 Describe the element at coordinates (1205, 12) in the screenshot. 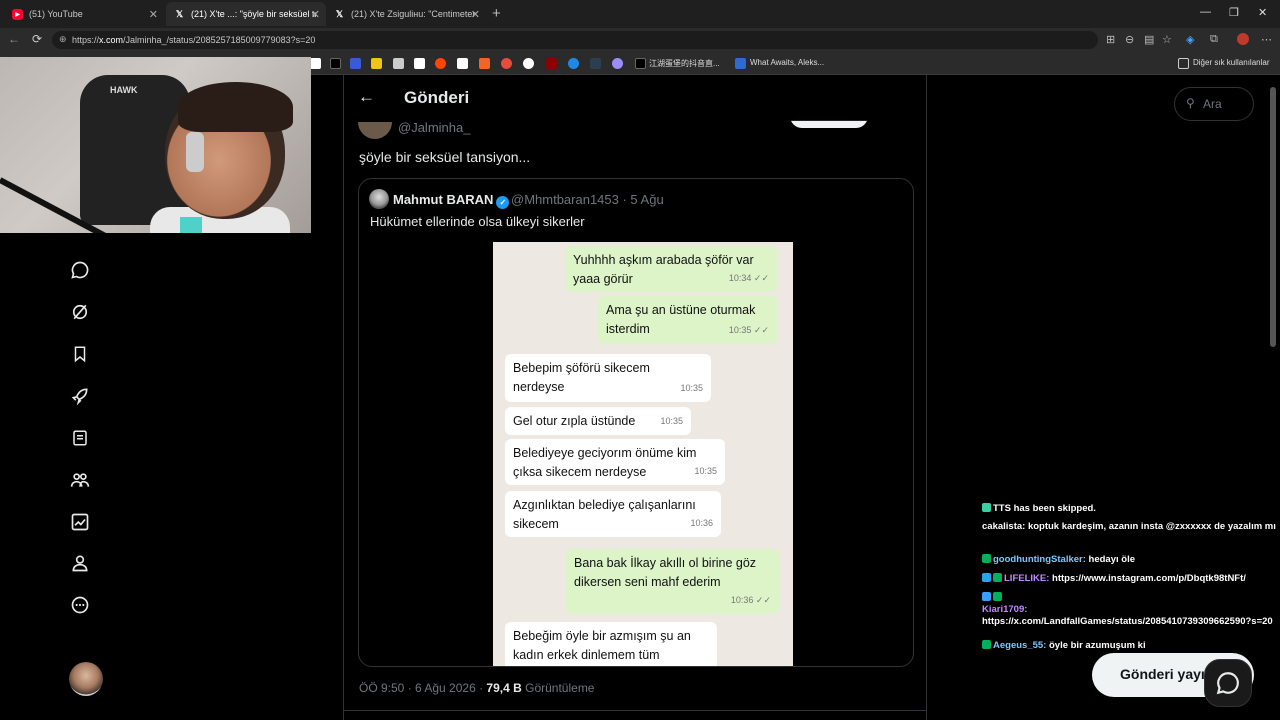

I see `minimize-icon: —` at that location.